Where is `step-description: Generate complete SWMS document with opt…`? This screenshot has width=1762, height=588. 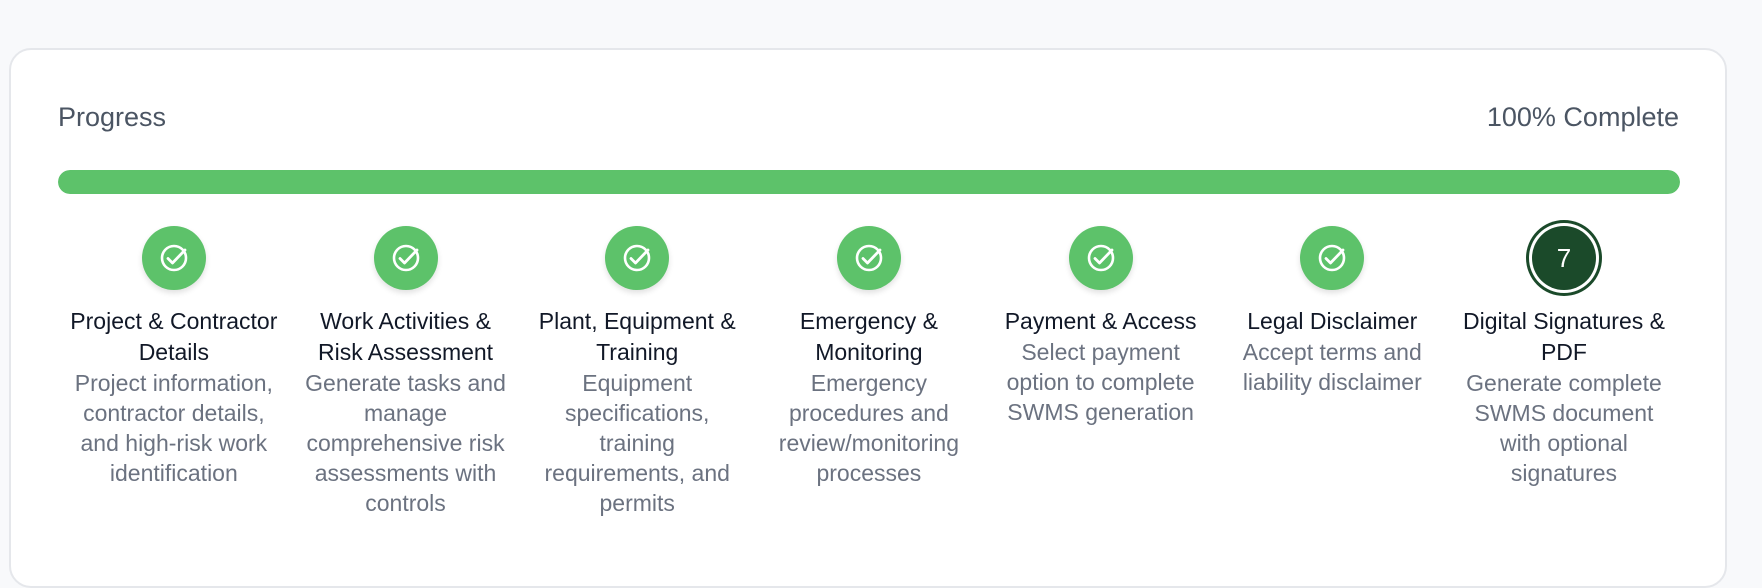 step-description: Generate complete SWMS document with opt… is located at coordinates (1564, 428).